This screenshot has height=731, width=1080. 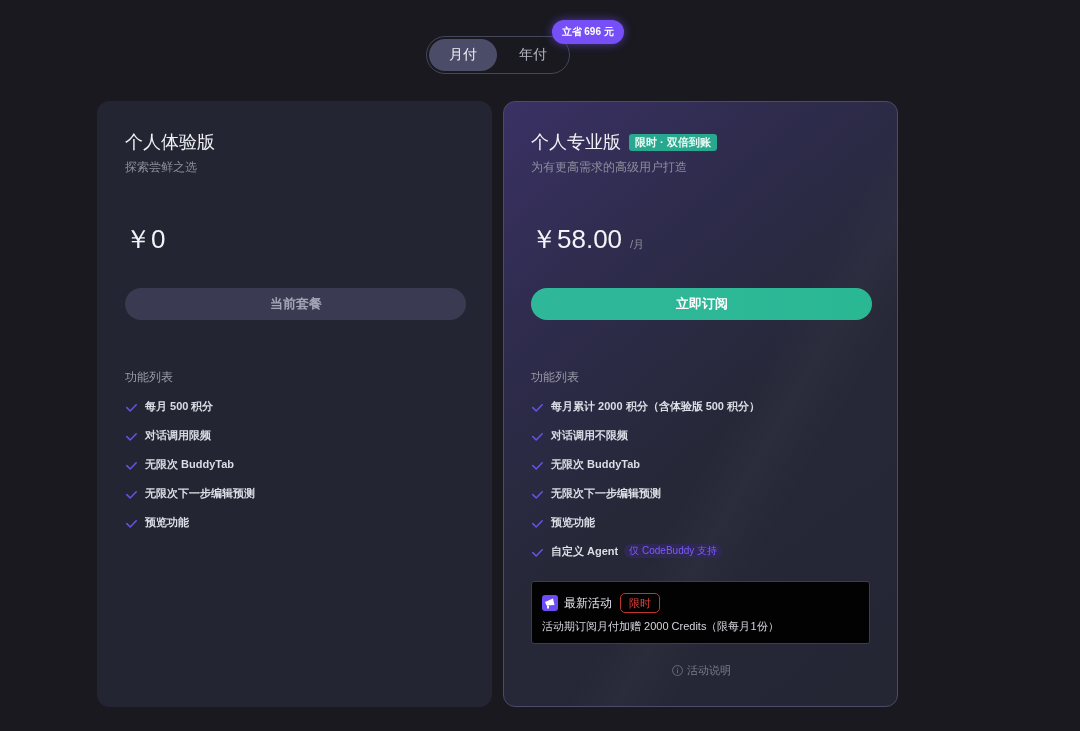 What do you see at coordinates (673, 551) in the screenshot?
I see `feature-badge: 仅 CodeBuddy 支持` at bounding box center [673, 551].